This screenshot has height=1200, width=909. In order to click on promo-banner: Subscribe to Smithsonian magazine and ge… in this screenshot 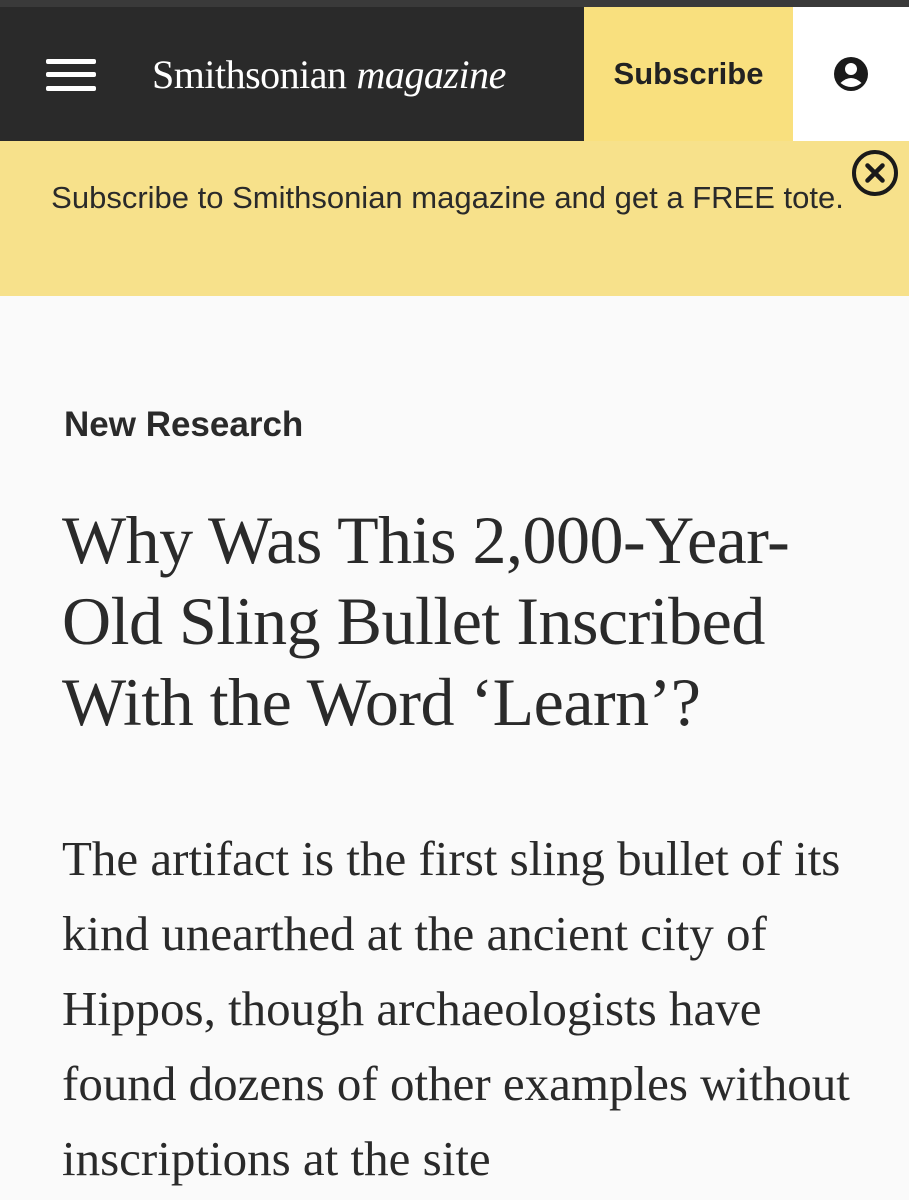, I will do `click(454, 218)`.